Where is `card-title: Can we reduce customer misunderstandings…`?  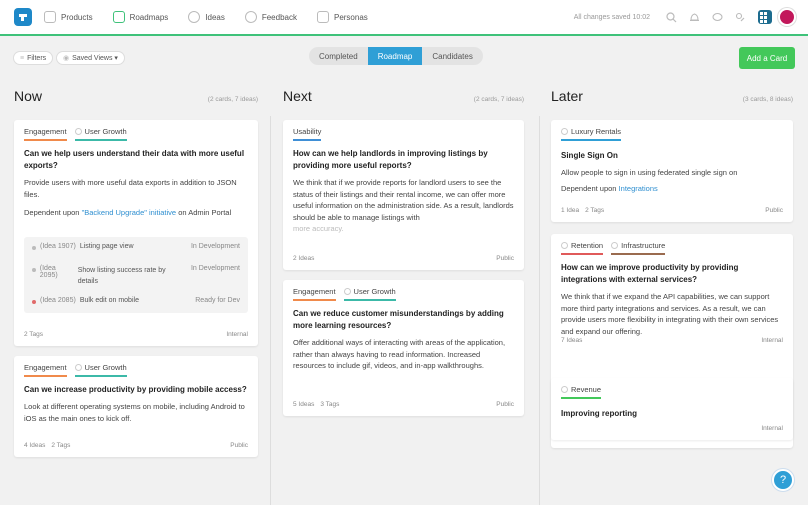 card-title: Can we reduce customer misunderstandings… is located at coordinates (398, 319).